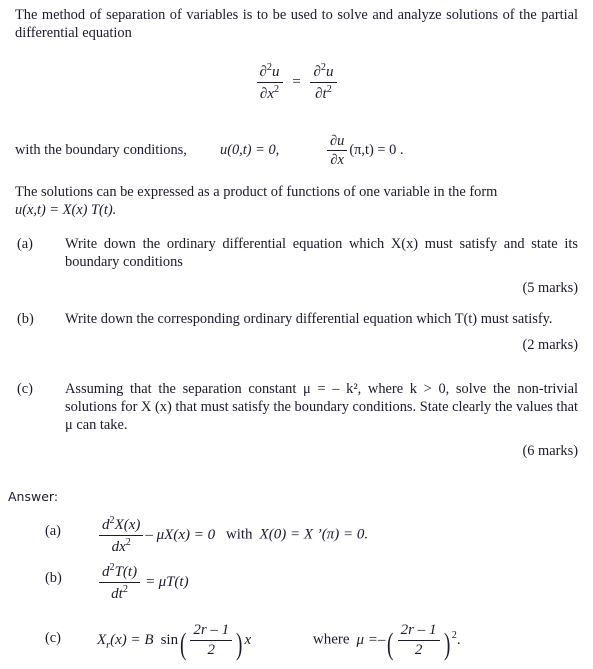 This screenshot has width=593, height=669. Describe the element at coordinates (239, 534) in the screenshot. I see `answer-a-with-word: with` at that location.